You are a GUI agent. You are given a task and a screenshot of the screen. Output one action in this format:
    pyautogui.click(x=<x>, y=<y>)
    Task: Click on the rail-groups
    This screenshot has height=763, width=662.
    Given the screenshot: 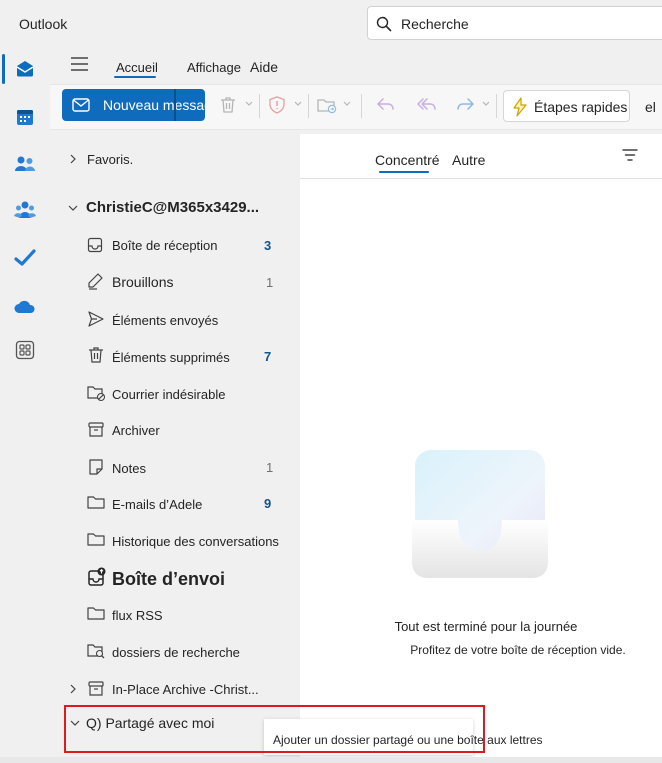 What is the action you would take?
    pyautogui.click(x=25, y=210)
    